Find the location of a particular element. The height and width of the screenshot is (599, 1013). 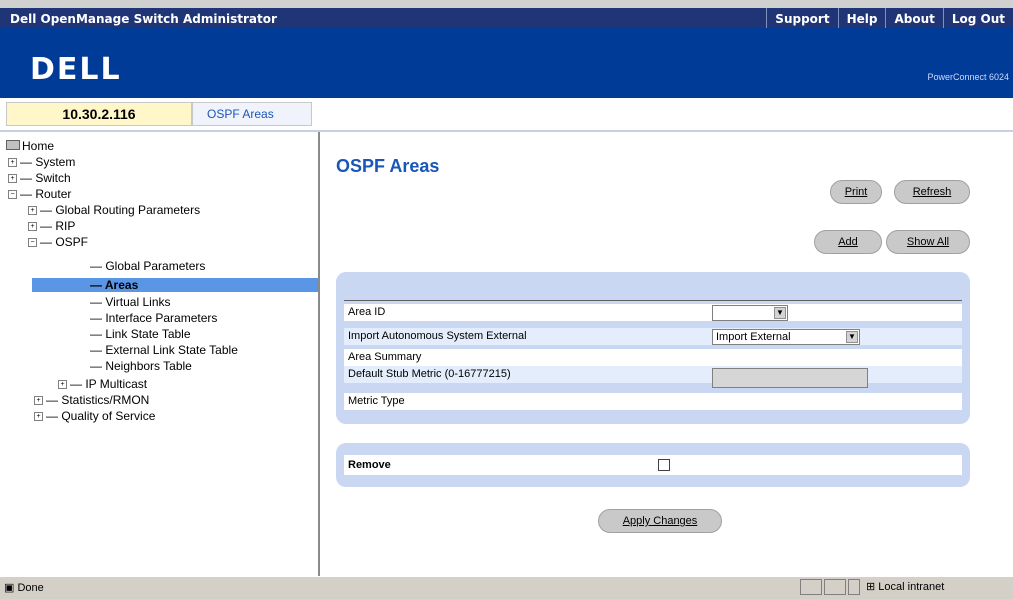

remove-row: Remove is located at coordinates (653, 465).